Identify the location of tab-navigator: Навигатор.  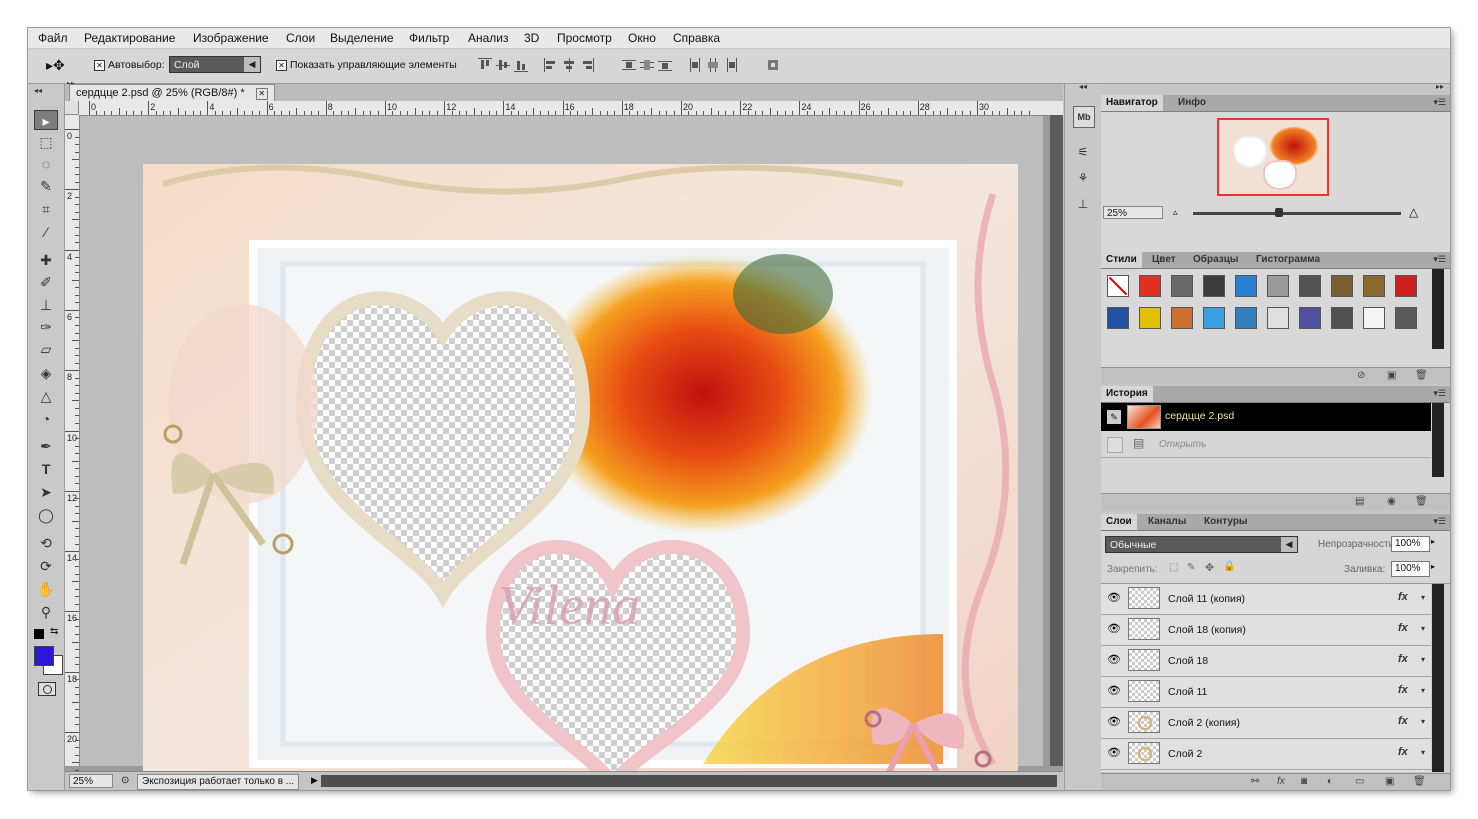
(1132, 103).